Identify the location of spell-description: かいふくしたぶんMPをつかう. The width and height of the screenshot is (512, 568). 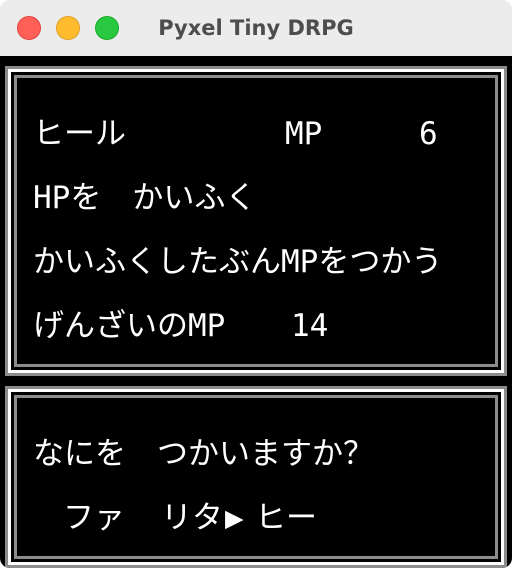
(238, 262).